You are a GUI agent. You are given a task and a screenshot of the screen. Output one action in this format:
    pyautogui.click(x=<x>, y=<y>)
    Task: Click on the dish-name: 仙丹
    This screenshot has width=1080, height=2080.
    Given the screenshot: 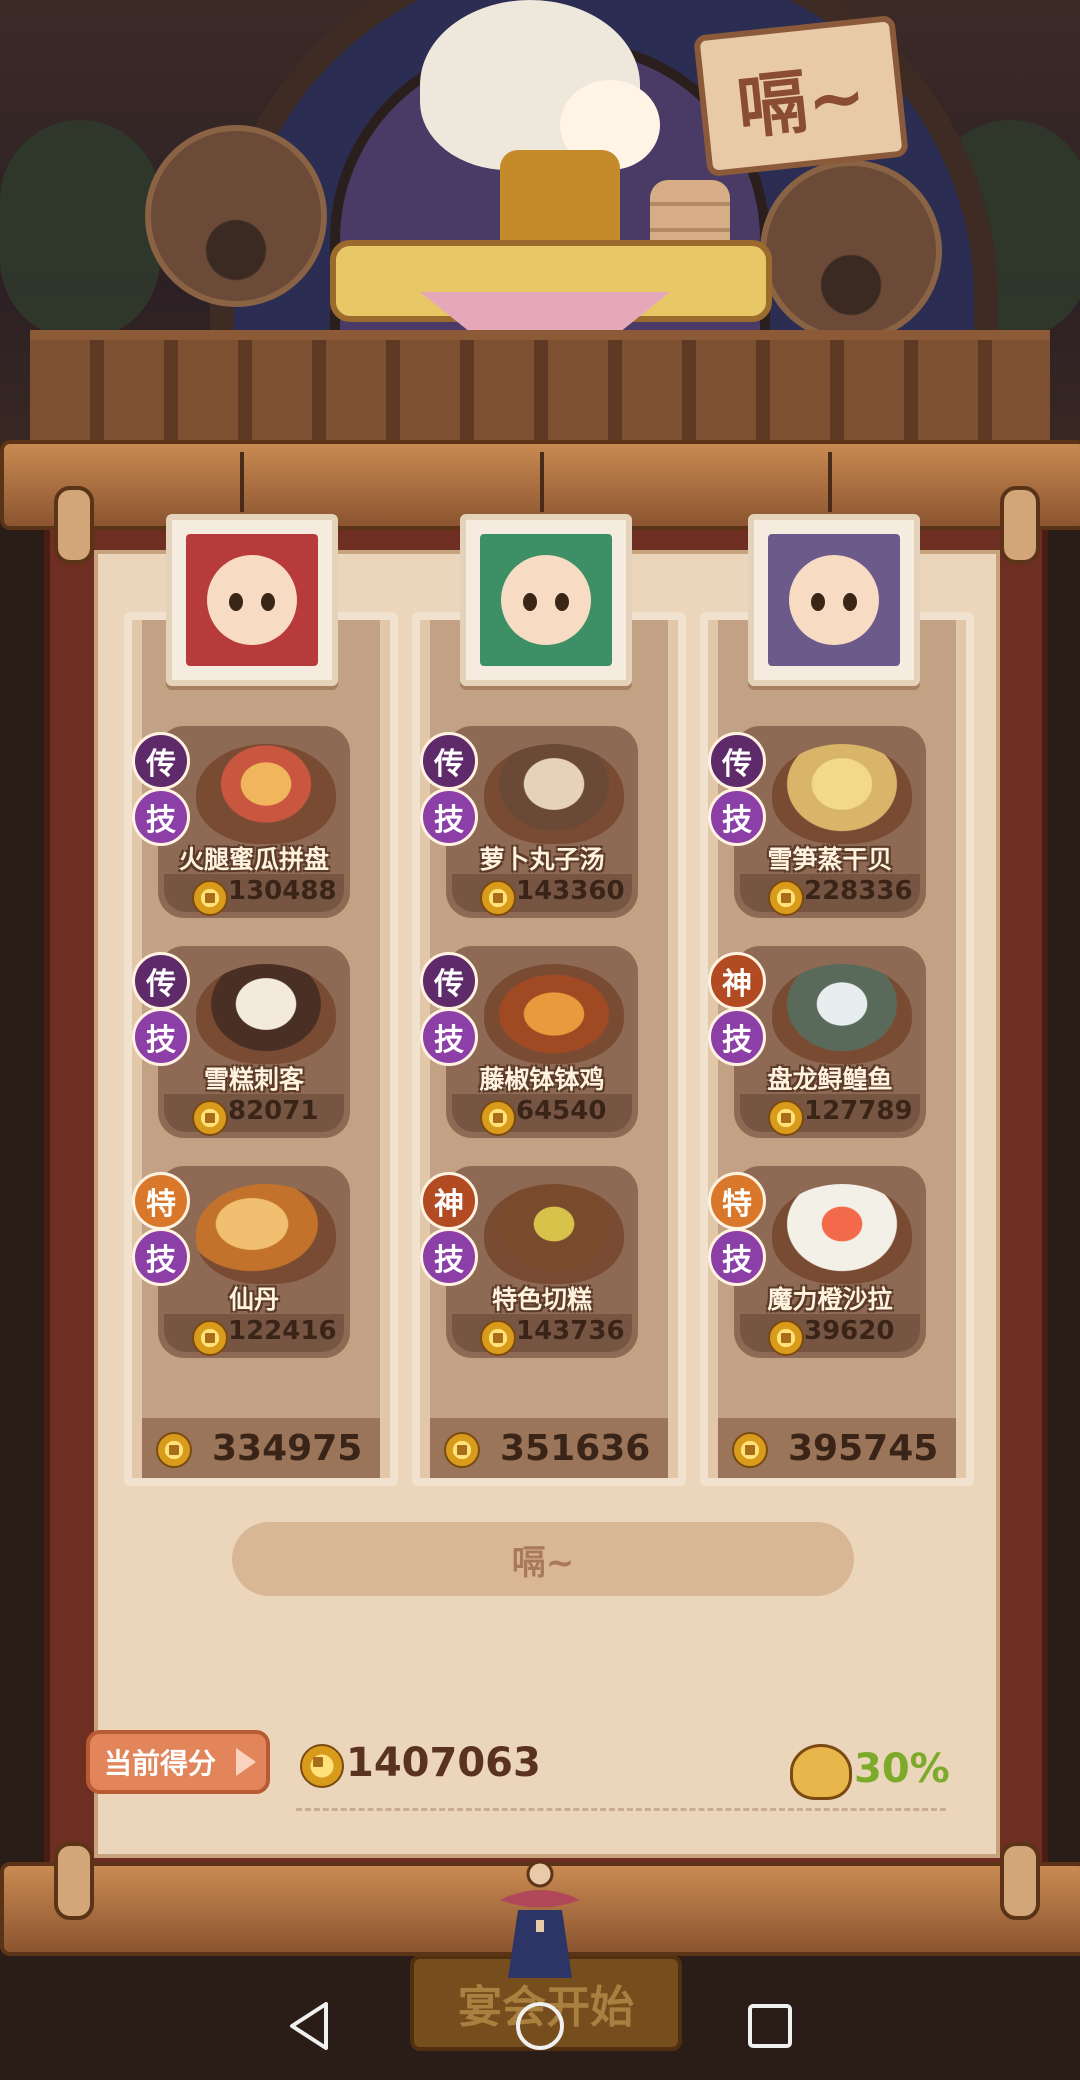 What is the action you would take?
    pyautogui.click(x=253, y=1299)
    